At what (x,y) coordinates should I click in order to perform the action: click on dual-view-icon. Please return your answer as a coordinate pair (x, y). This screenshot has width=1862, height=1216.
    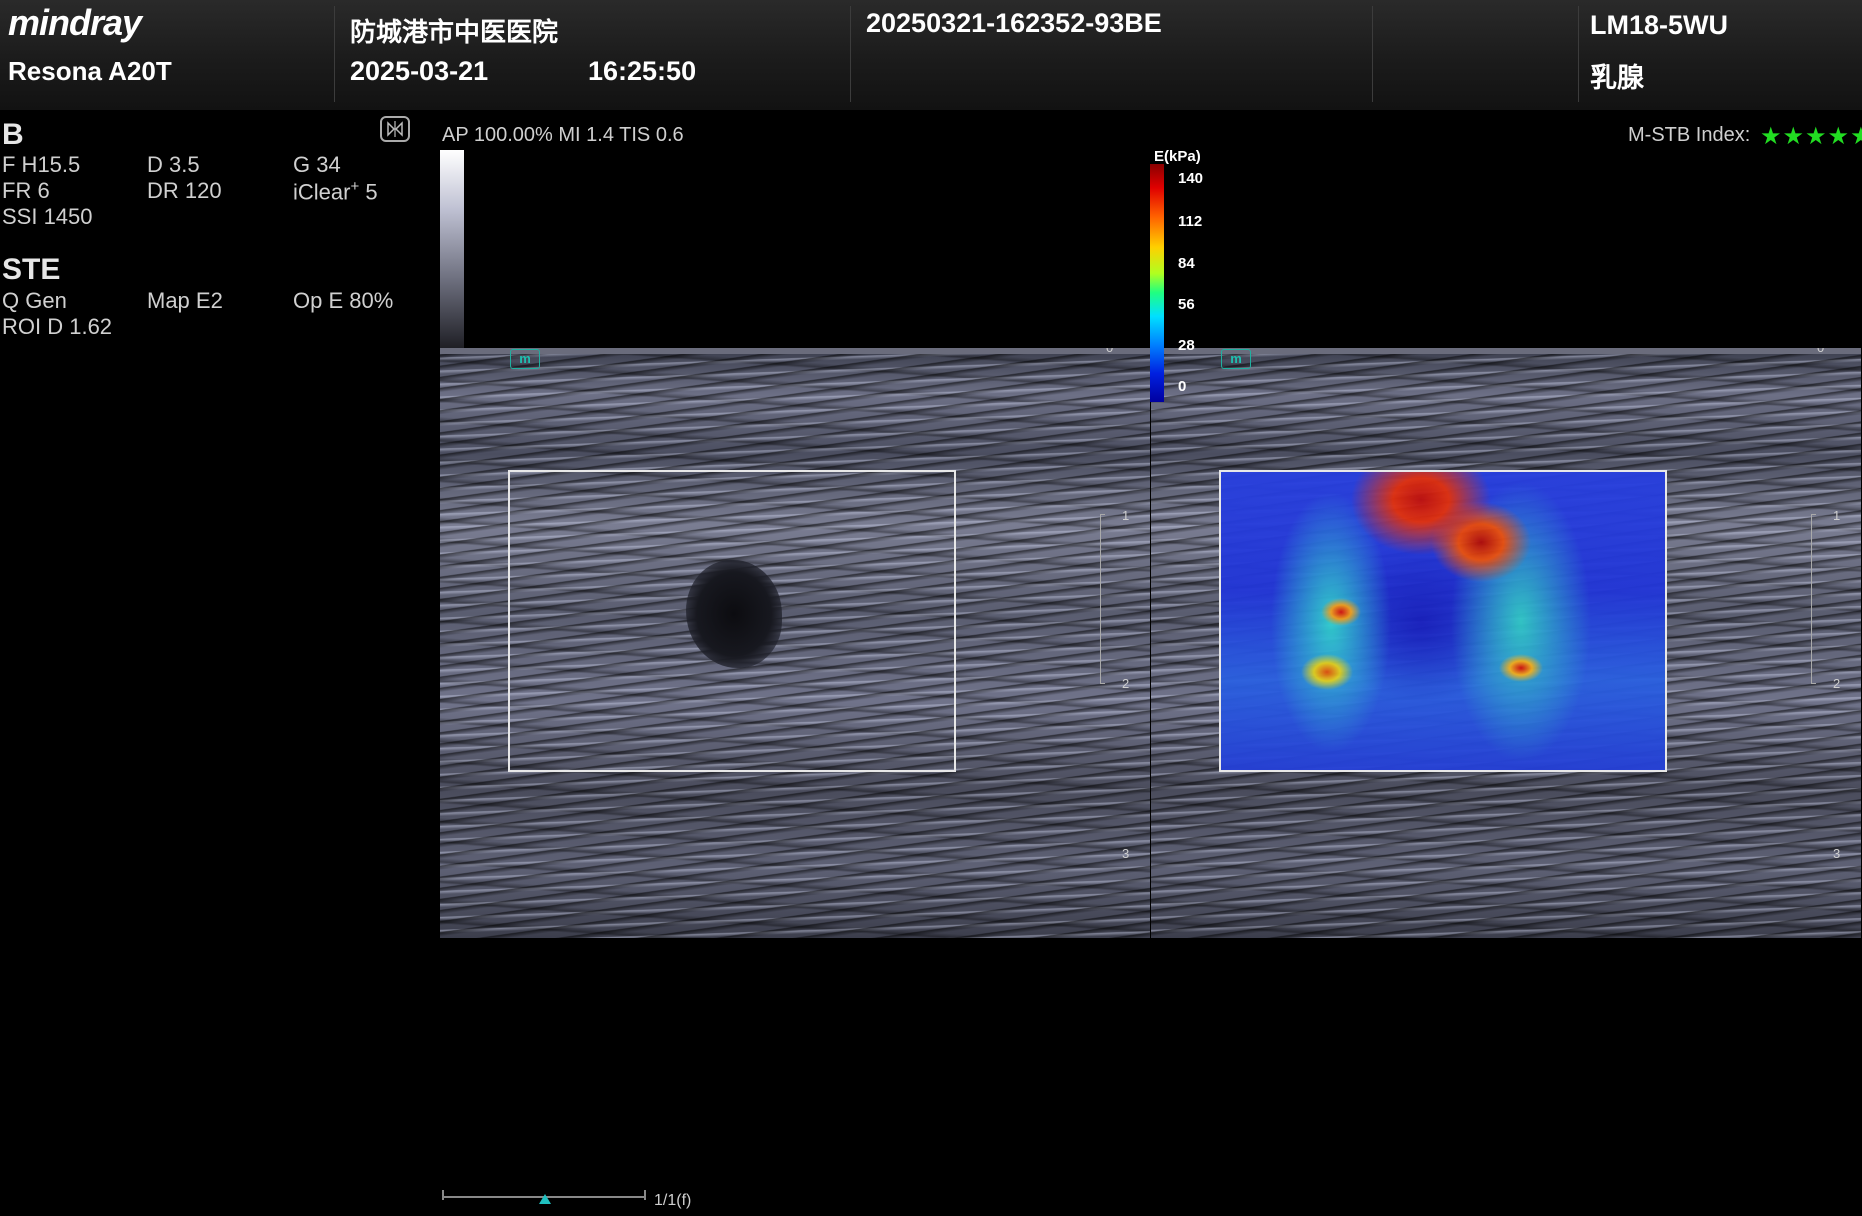
    Looking at the image, I should click on (395, 129).